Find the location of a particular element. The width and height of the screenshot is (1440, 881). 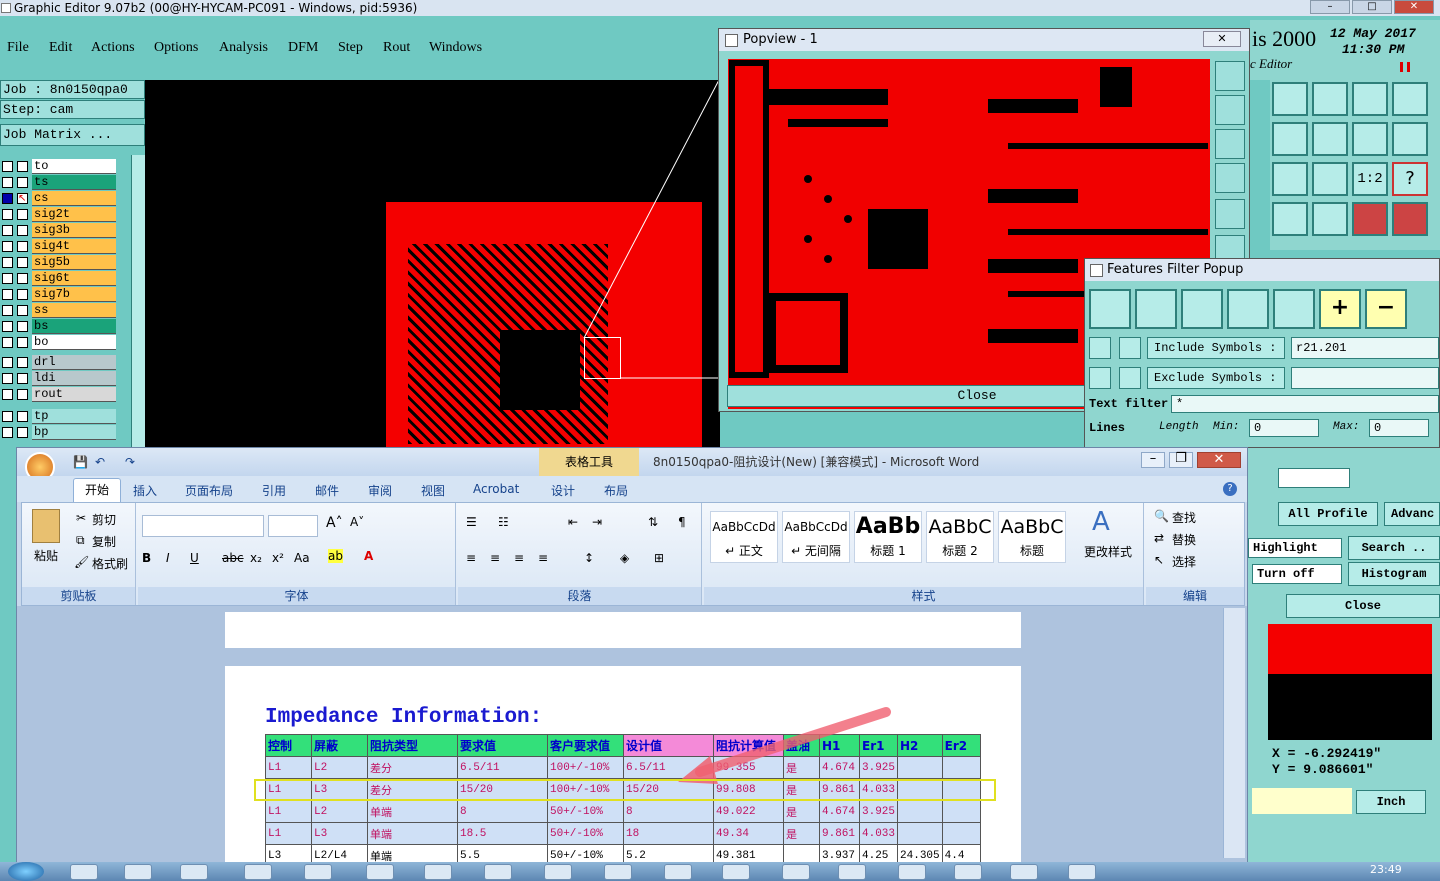

tab-references: 引用 is located at coordinates (274, 490).